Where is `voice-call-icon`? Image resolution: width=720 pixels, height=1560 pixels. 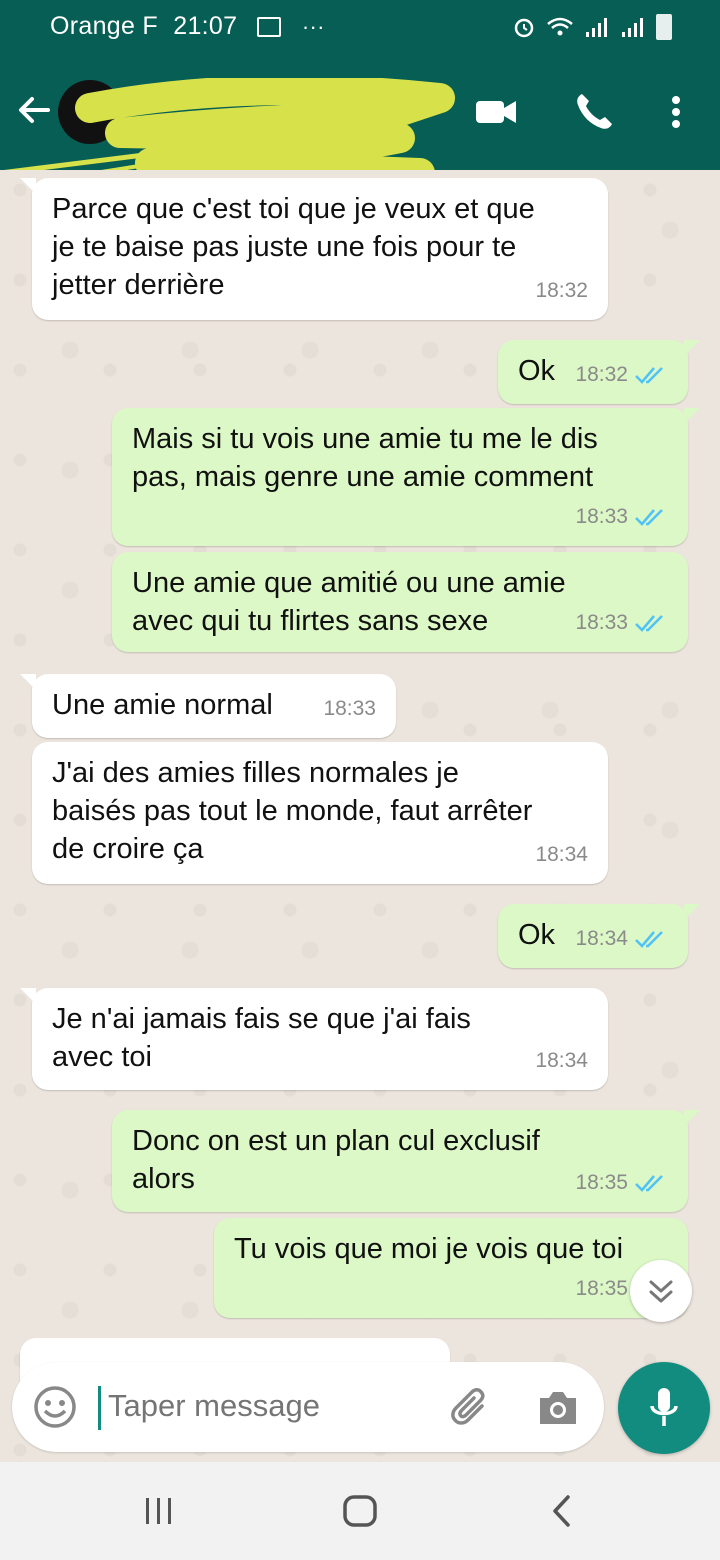 voice-call-icon is located at coordinates (594, 112).